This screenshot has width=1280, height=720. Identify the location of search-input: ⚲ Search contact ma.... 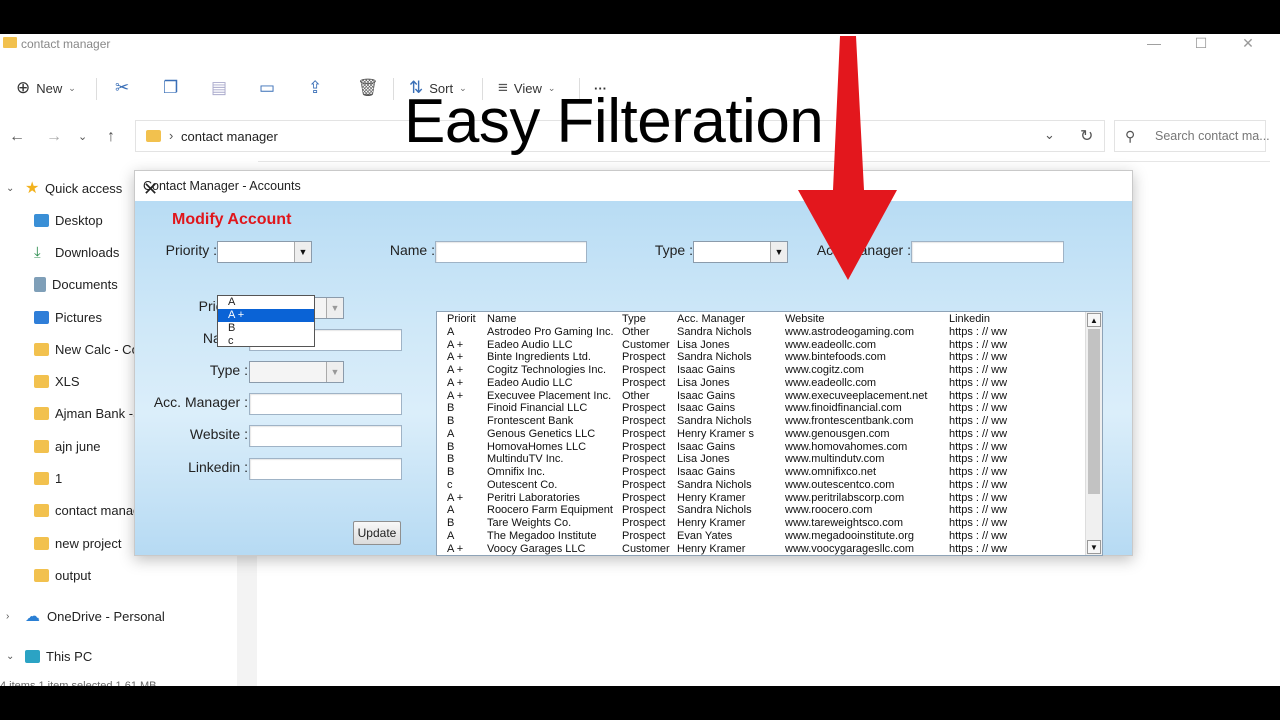
(1192, 136).